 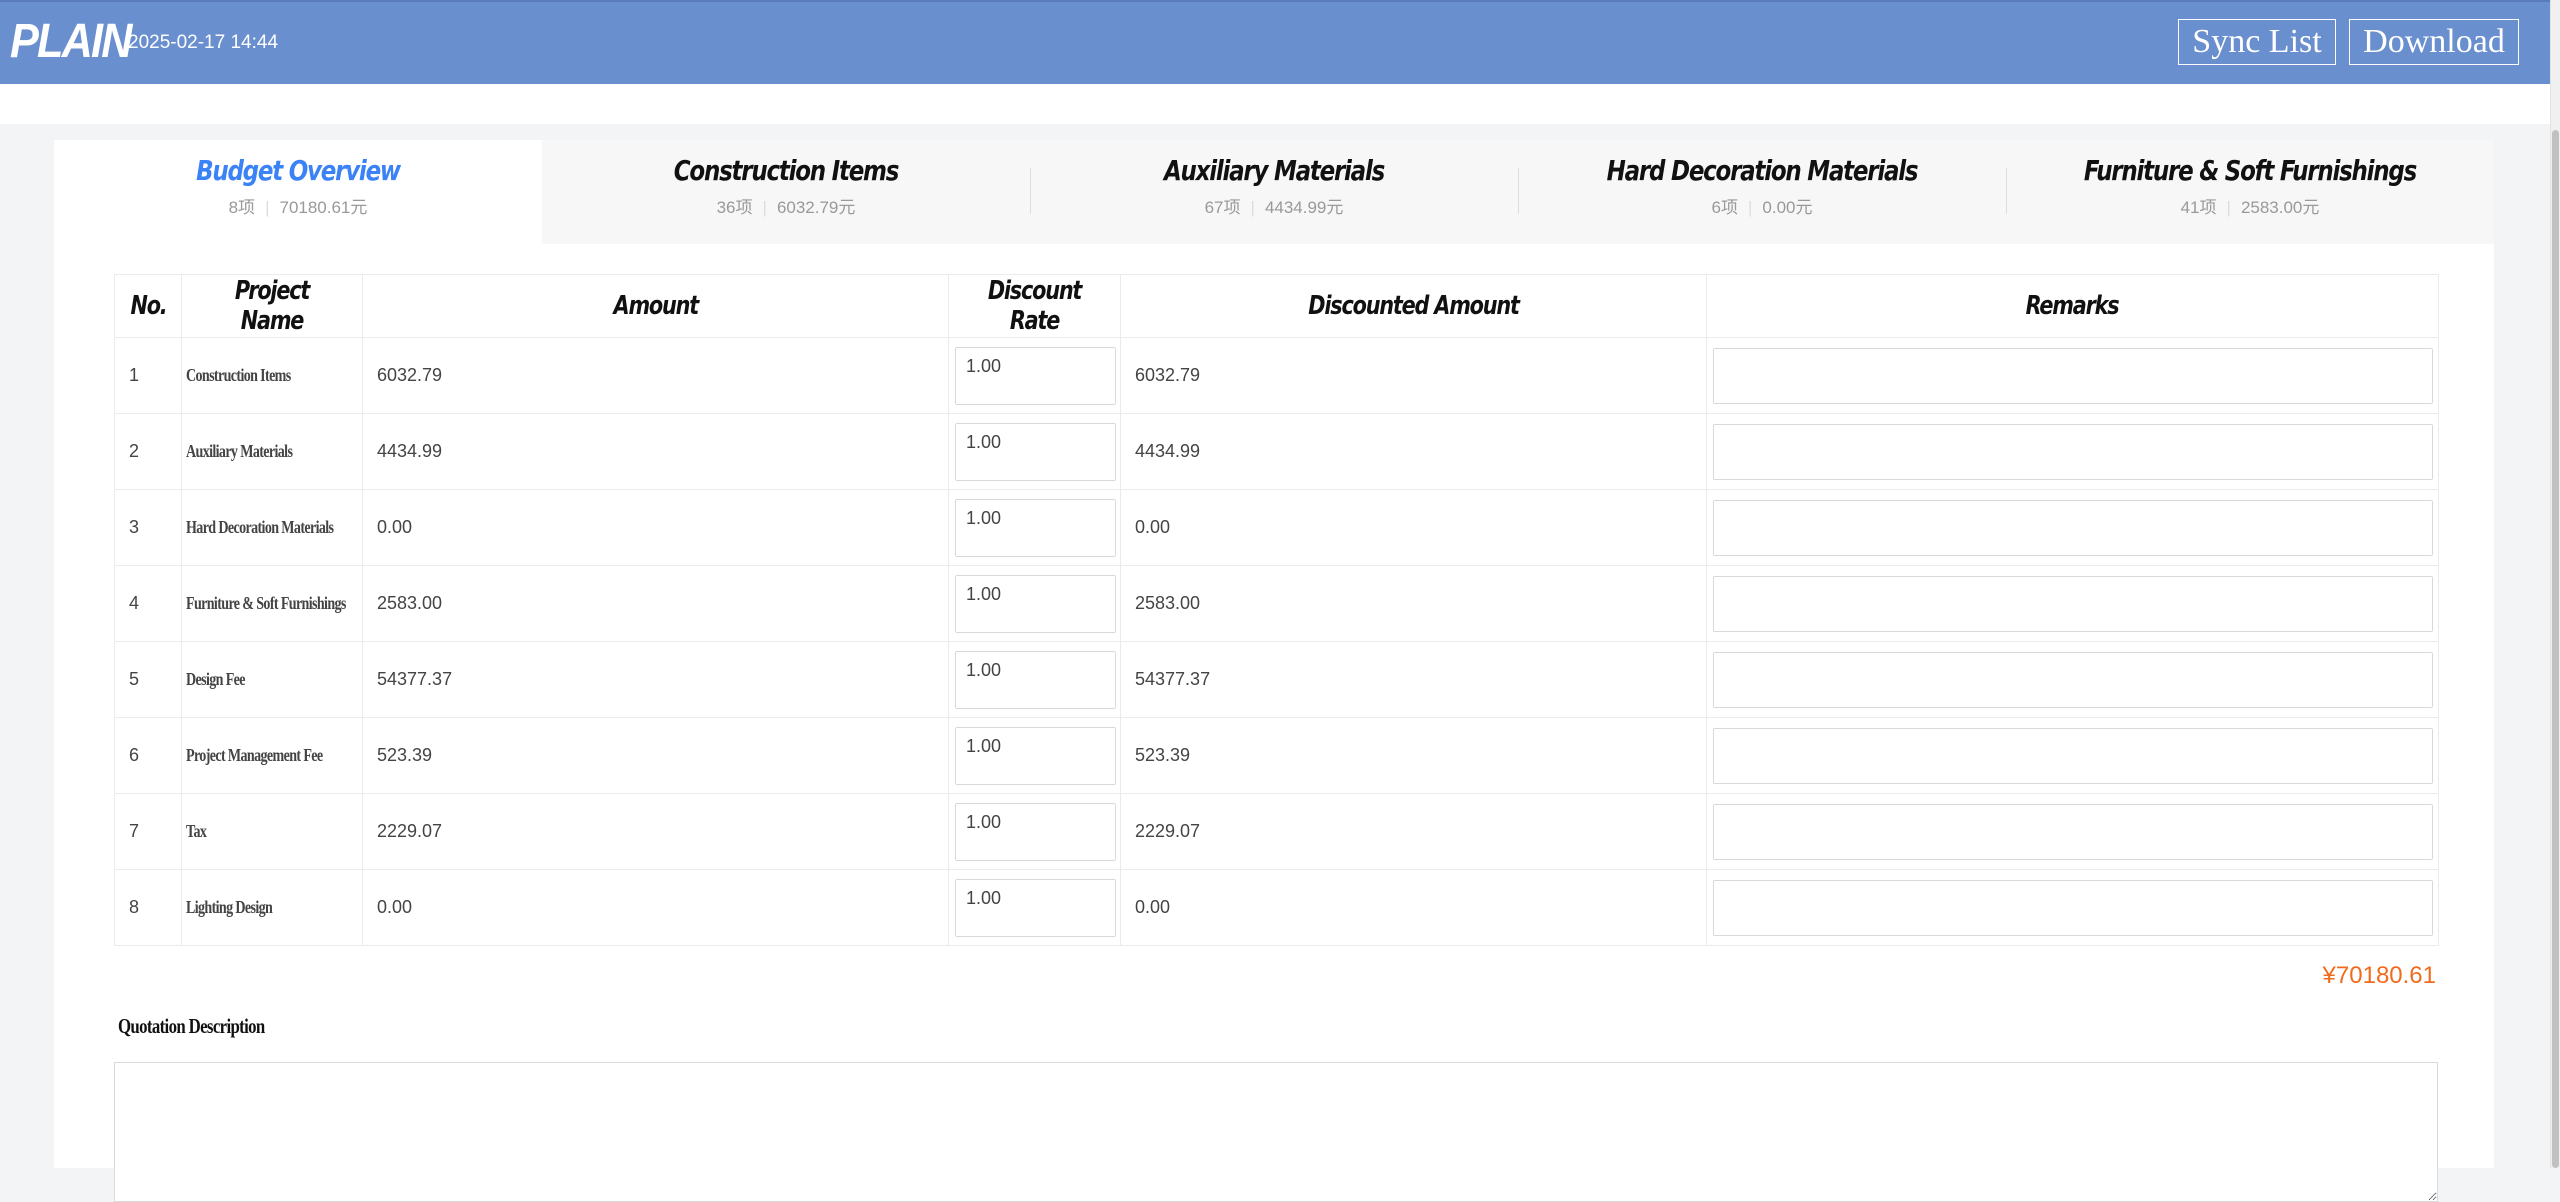 What do you see at coordinates (734, 207) in the screenshot?
I see `tab-count: 36项` at bounding box center [734, 207].